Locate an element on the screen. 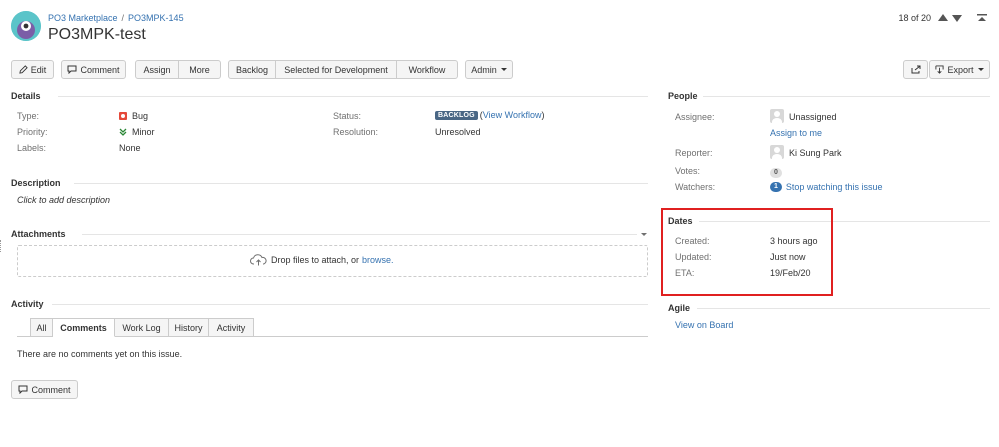 The height and width of the screenshot is (447, 999). admin-button: Admin is located at coordinates (489, 69).